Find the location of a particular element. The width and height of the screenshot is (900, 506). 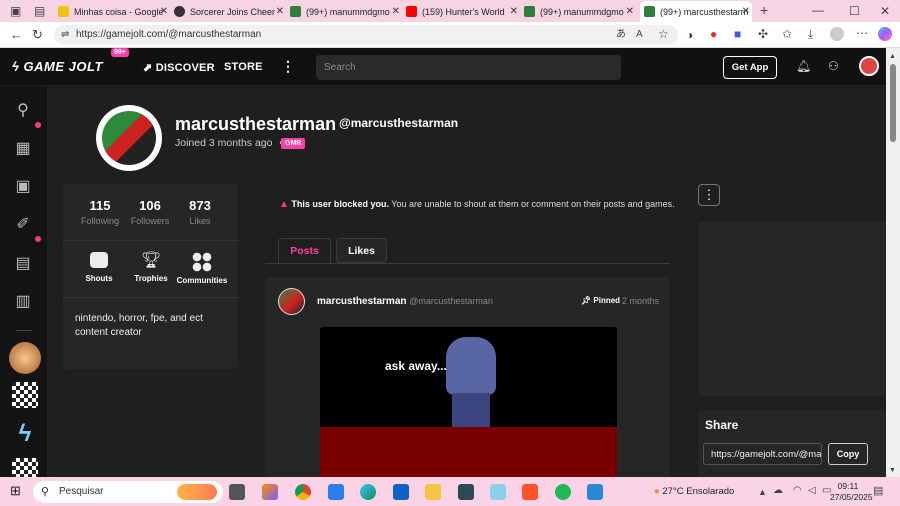

favorites-icon: ✩ is located at coordinates (787, 34).